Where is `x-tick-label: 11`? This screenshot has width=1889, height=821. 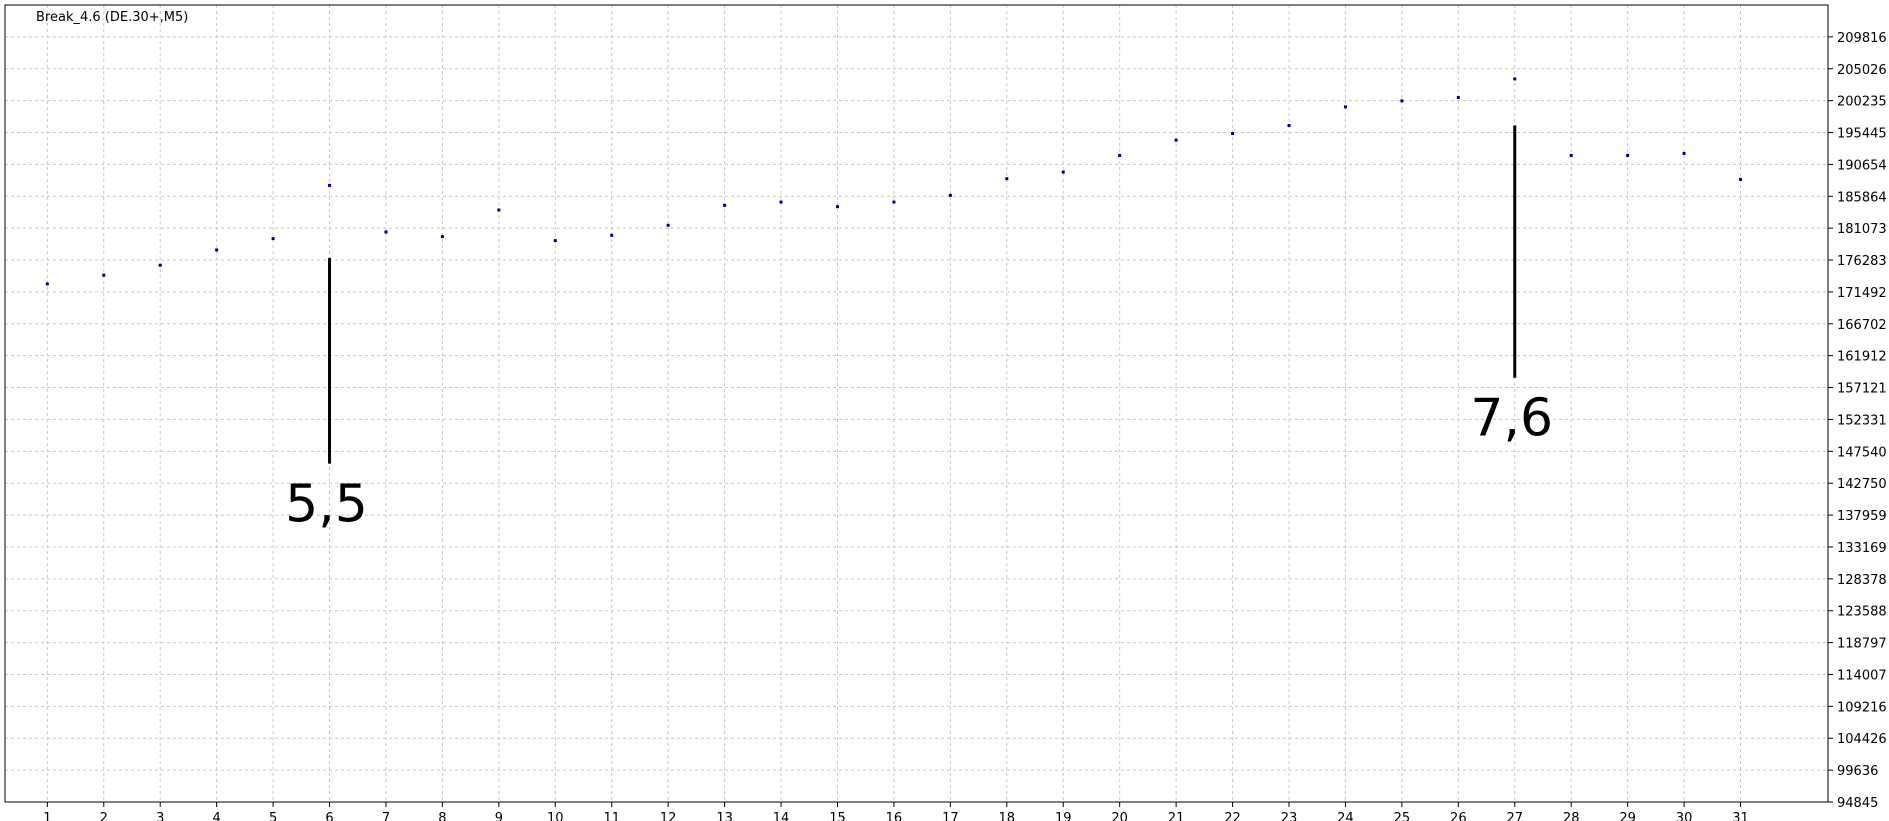 x-tick-label: 11 is located at coordinates (611, 816).